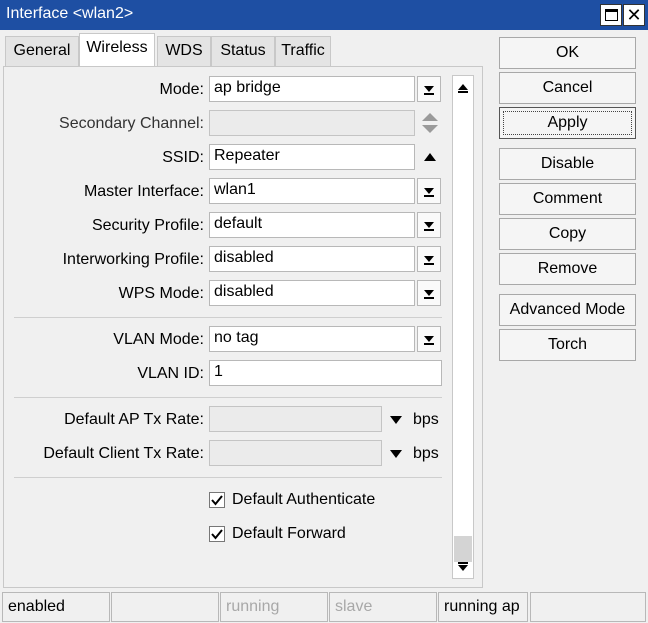  I want to click on vlan-id-label: VLAN ID:, so click(170, 373).